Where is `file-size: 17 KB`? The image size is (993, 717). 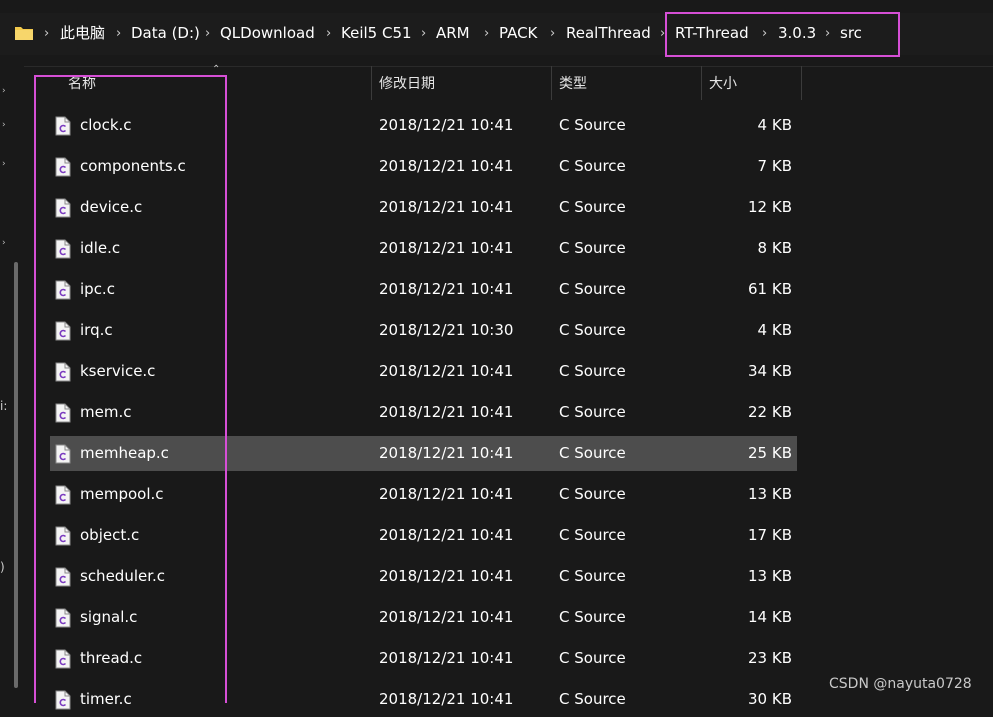 file-size: 17 KB is located at coordinates (770, 535).